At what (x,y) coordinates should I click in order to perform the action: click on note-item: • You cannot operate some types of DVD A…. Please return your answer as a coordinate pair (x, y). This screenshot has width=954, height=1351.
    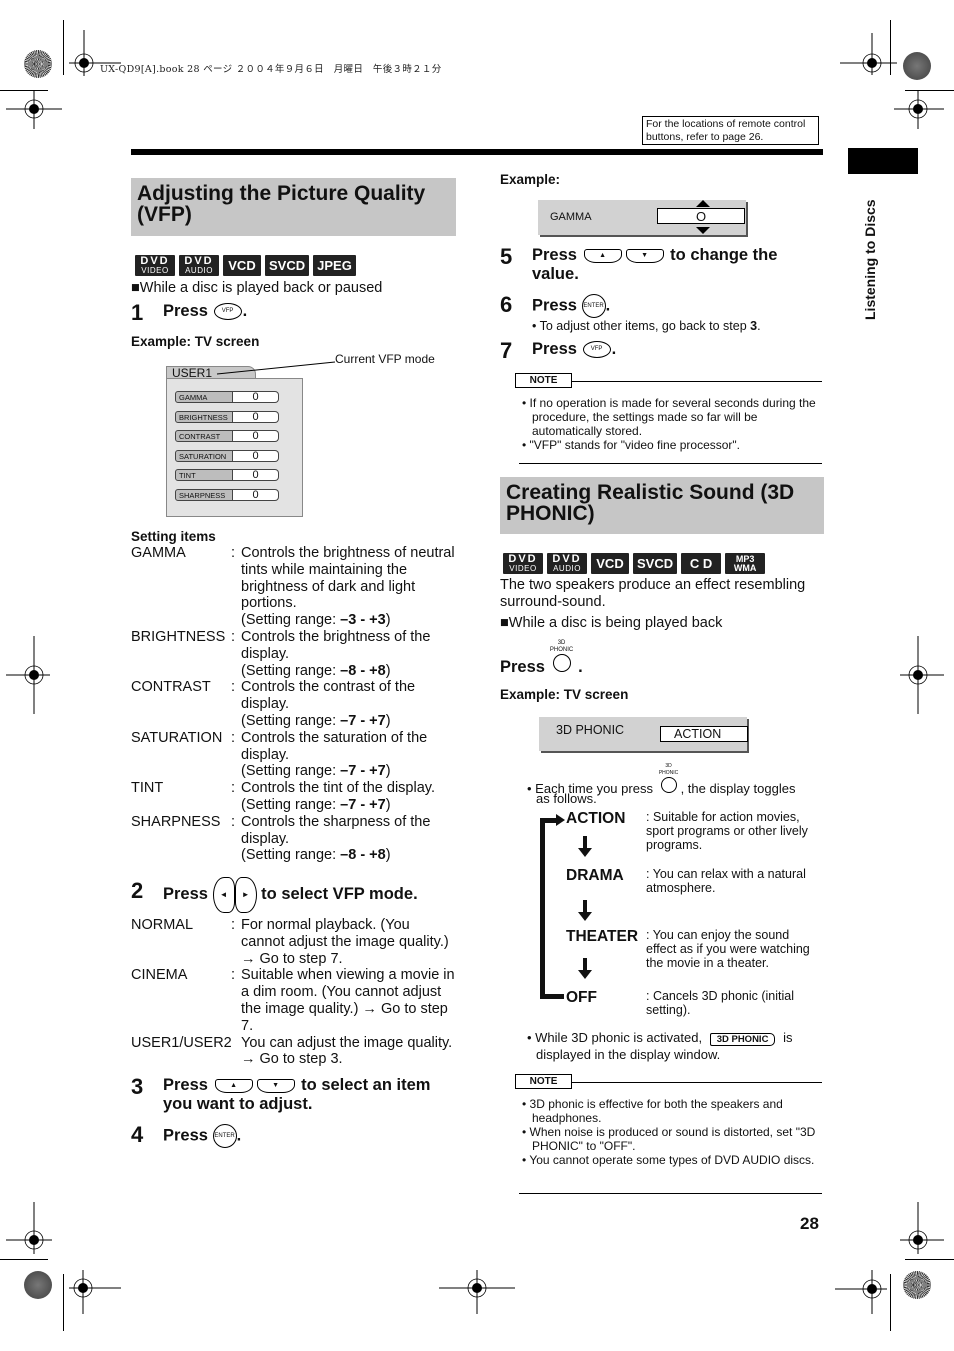
    Looking at the image, I should click on (668, 1160).